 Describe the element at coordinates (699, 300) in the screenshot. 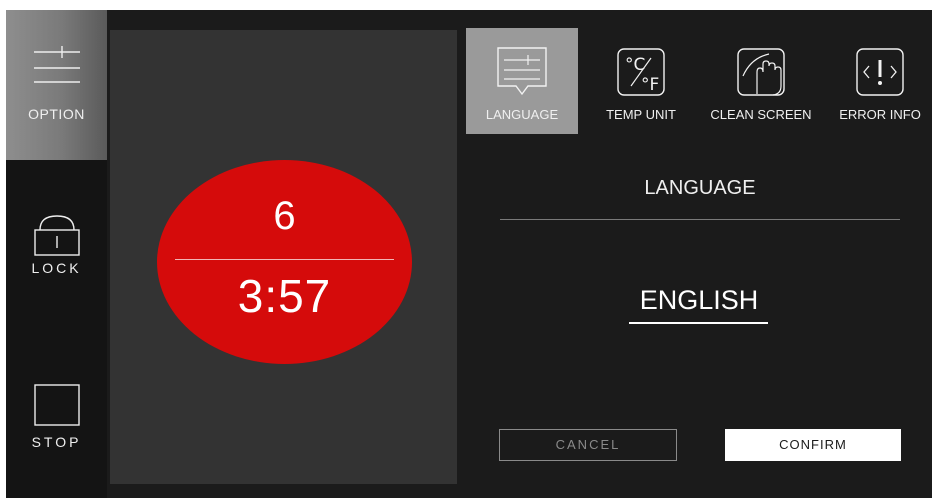

I see `language-selector: ENGLISH` at that location.